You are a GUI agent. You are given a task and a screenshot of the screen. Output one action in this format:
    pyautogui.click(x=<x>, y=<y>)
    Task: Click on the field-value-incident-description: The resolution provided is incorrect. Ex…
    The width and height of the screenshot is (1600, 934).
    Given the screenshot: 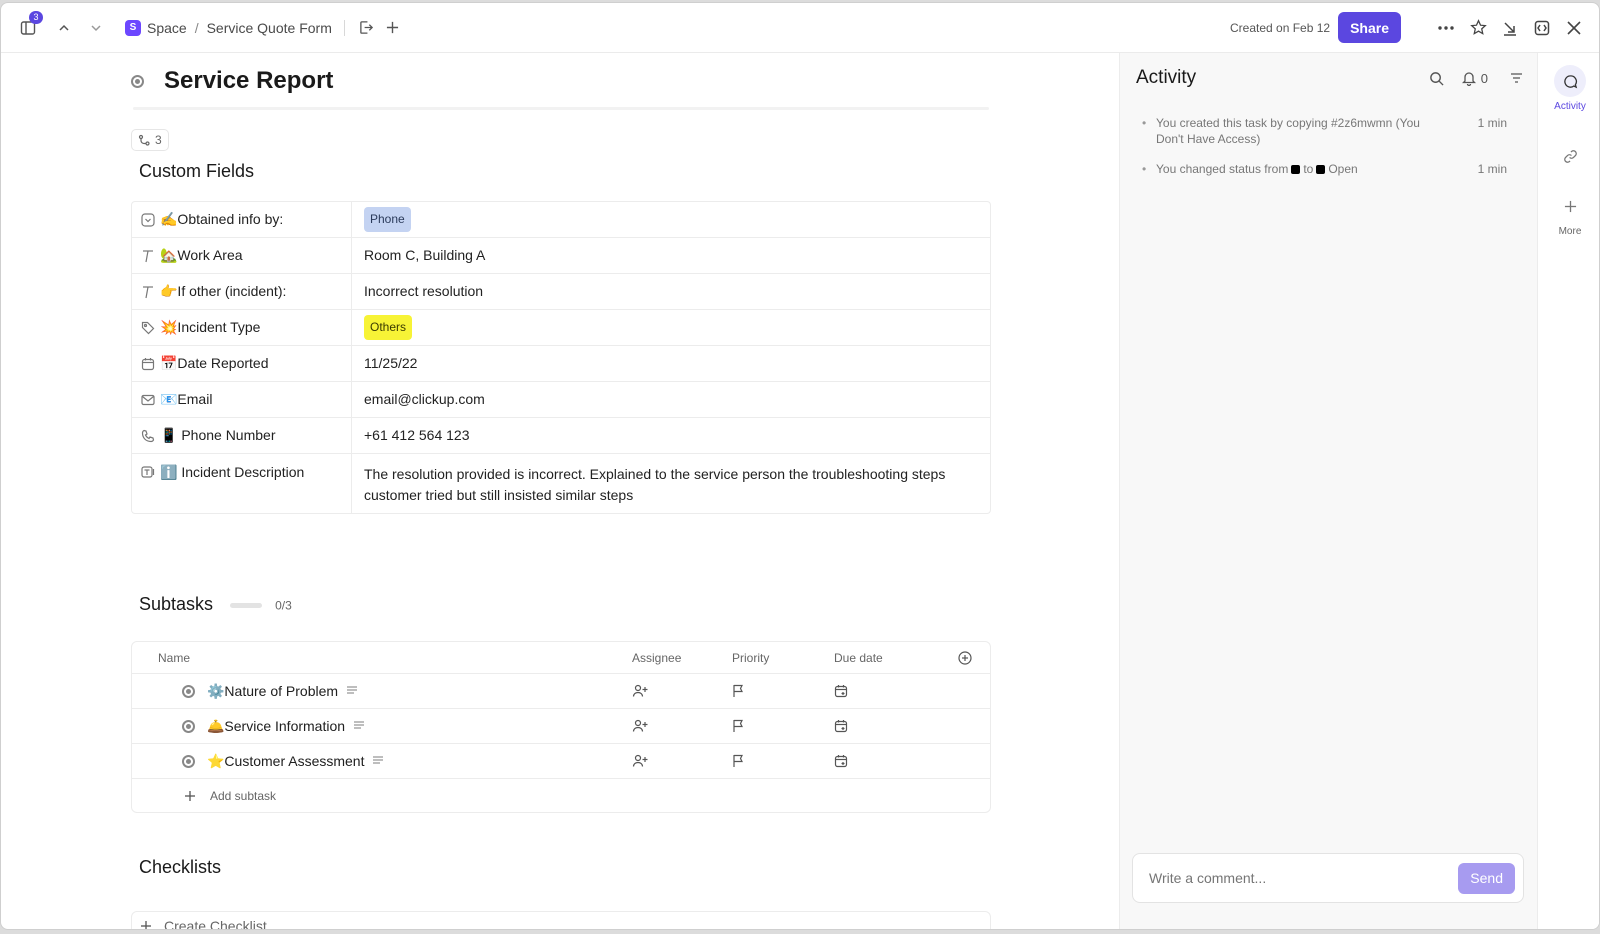 What is the action you would take?
    pyautogui.click(x=671, y=483)
    